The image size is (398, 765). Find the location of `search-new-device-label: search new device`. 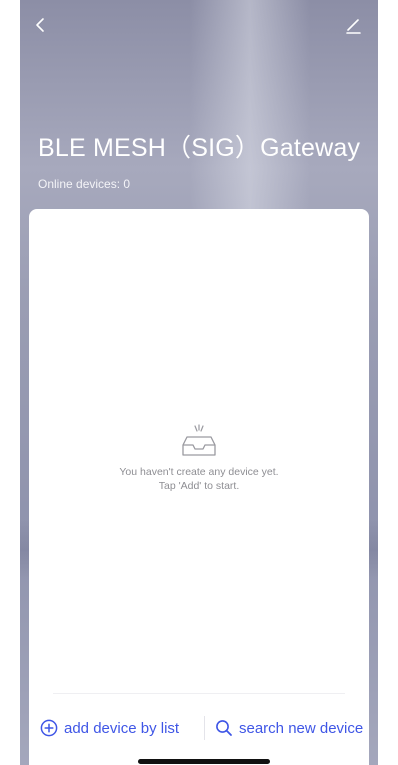

search-new-device-label: search new device is located at coordinates (301, 728).